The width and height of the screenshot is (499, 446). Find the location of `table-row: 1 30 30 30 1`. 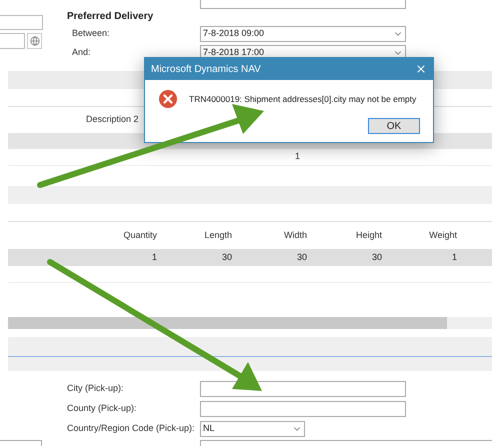

table-row: 1 30 30 30 1 is located at coordinates (250, 257).